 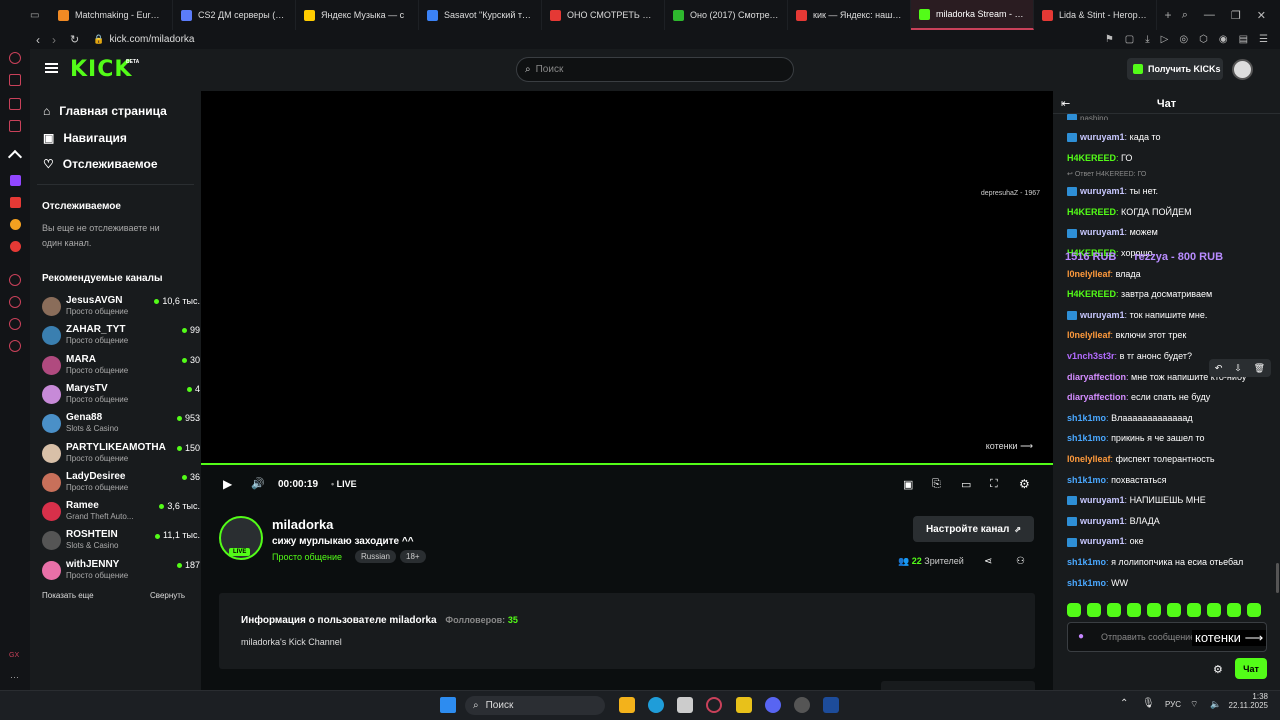 What do you see at coordinates (15, 224) in the screenshot?
I see `app-icon` at bounding box center [15, 224].